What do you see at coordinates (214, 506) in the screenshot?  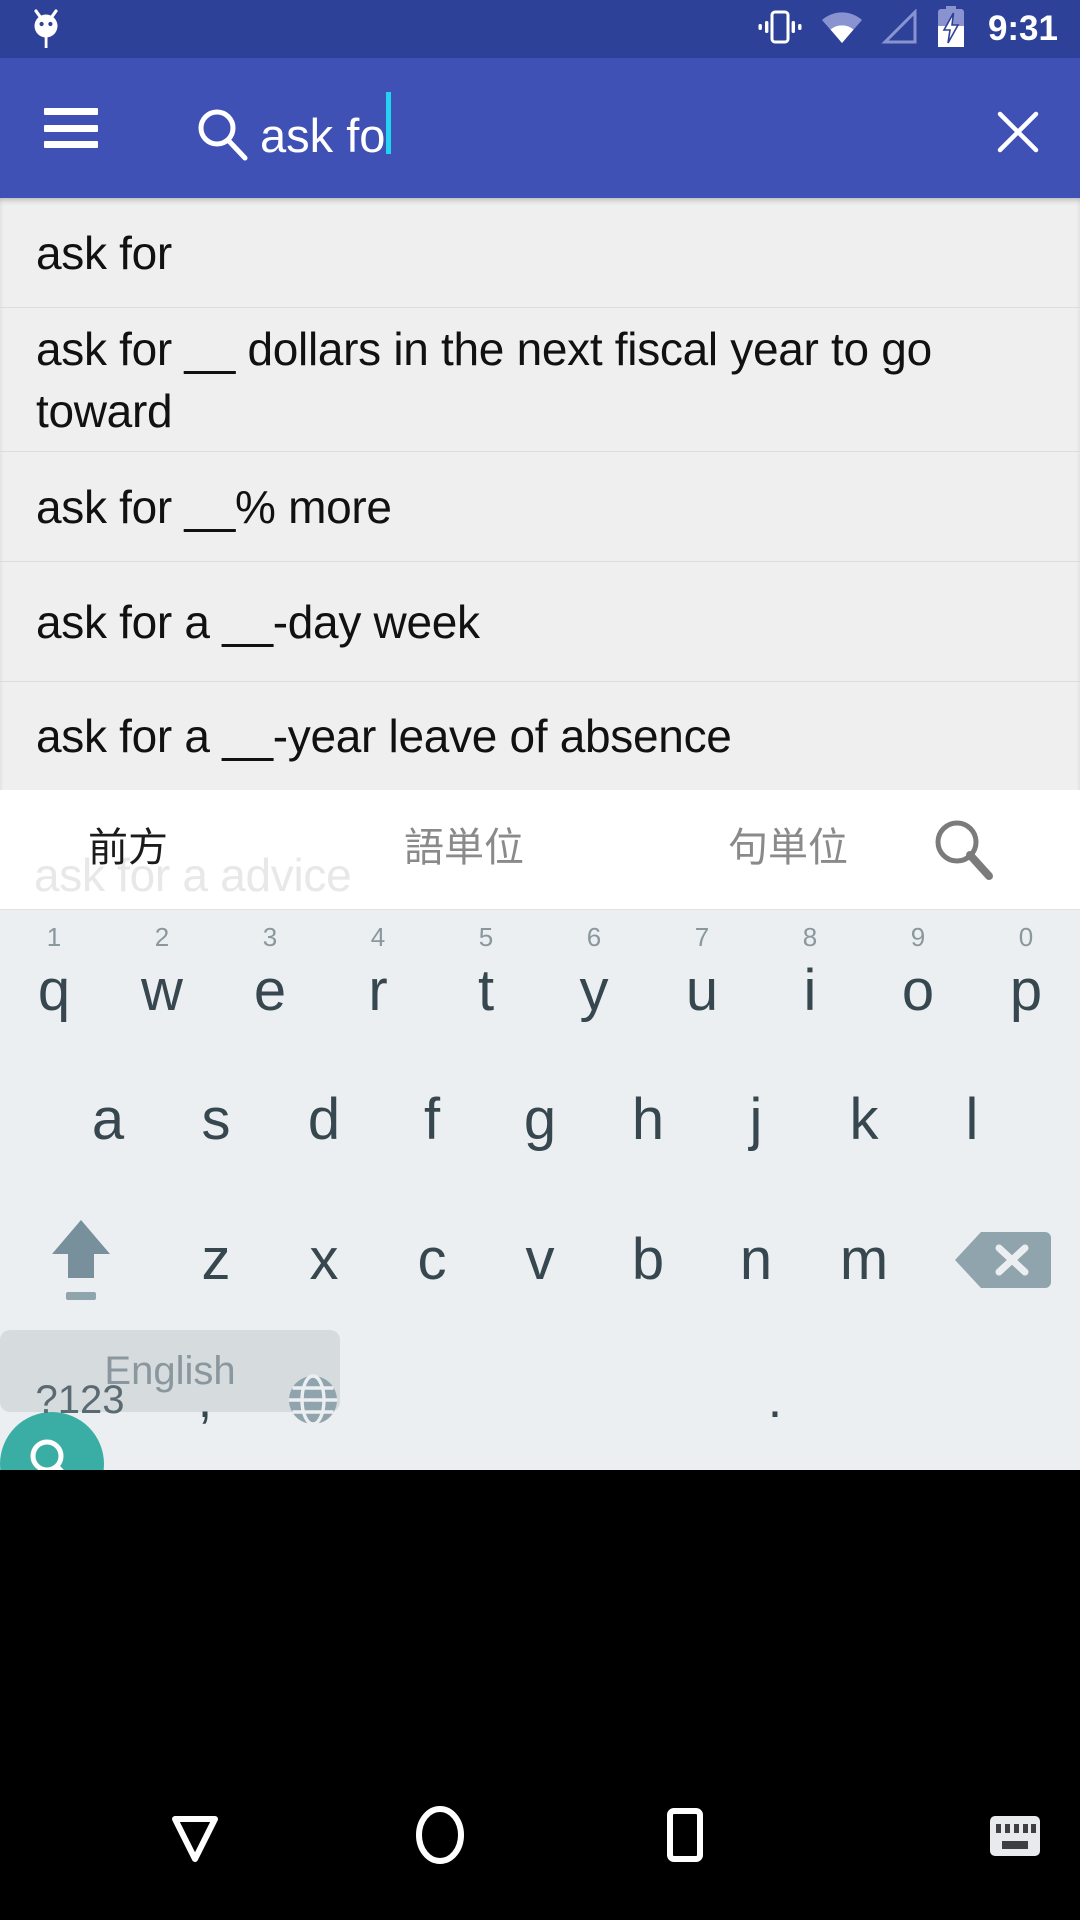 I see `suggestion-text: ask for __% more` at bounding box center [214, 506].